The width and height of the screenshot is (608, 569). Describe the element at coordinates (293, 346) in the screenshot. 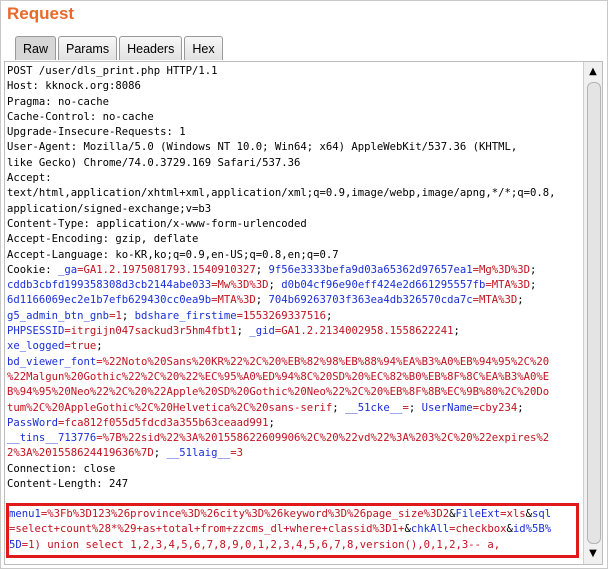

I see `cookie-line: xe_logged=true;` at that location.